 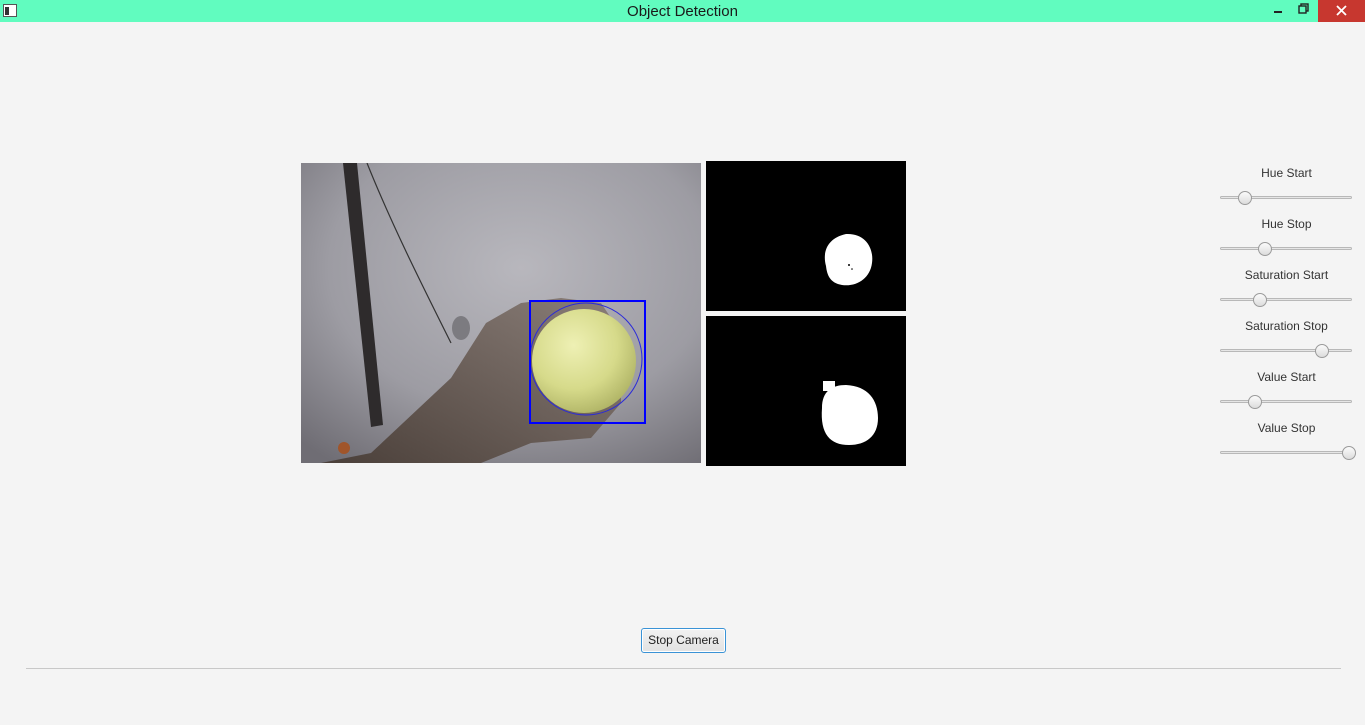 I want to click on saturation-start-label: Saturation Start, so click(x=1286, y=275).